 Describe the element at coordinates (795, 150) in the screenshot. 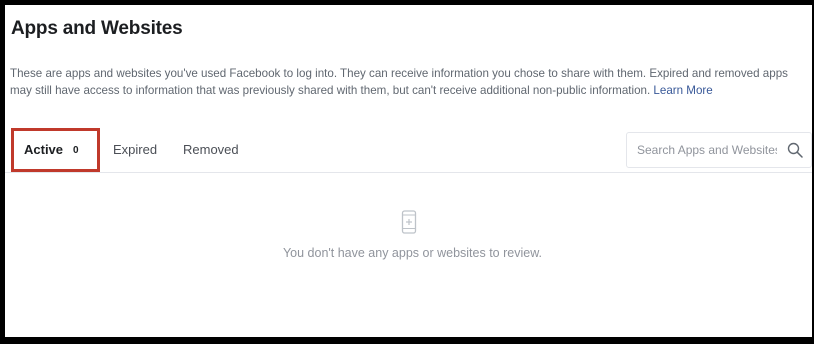

I see `search-icon` at that location.